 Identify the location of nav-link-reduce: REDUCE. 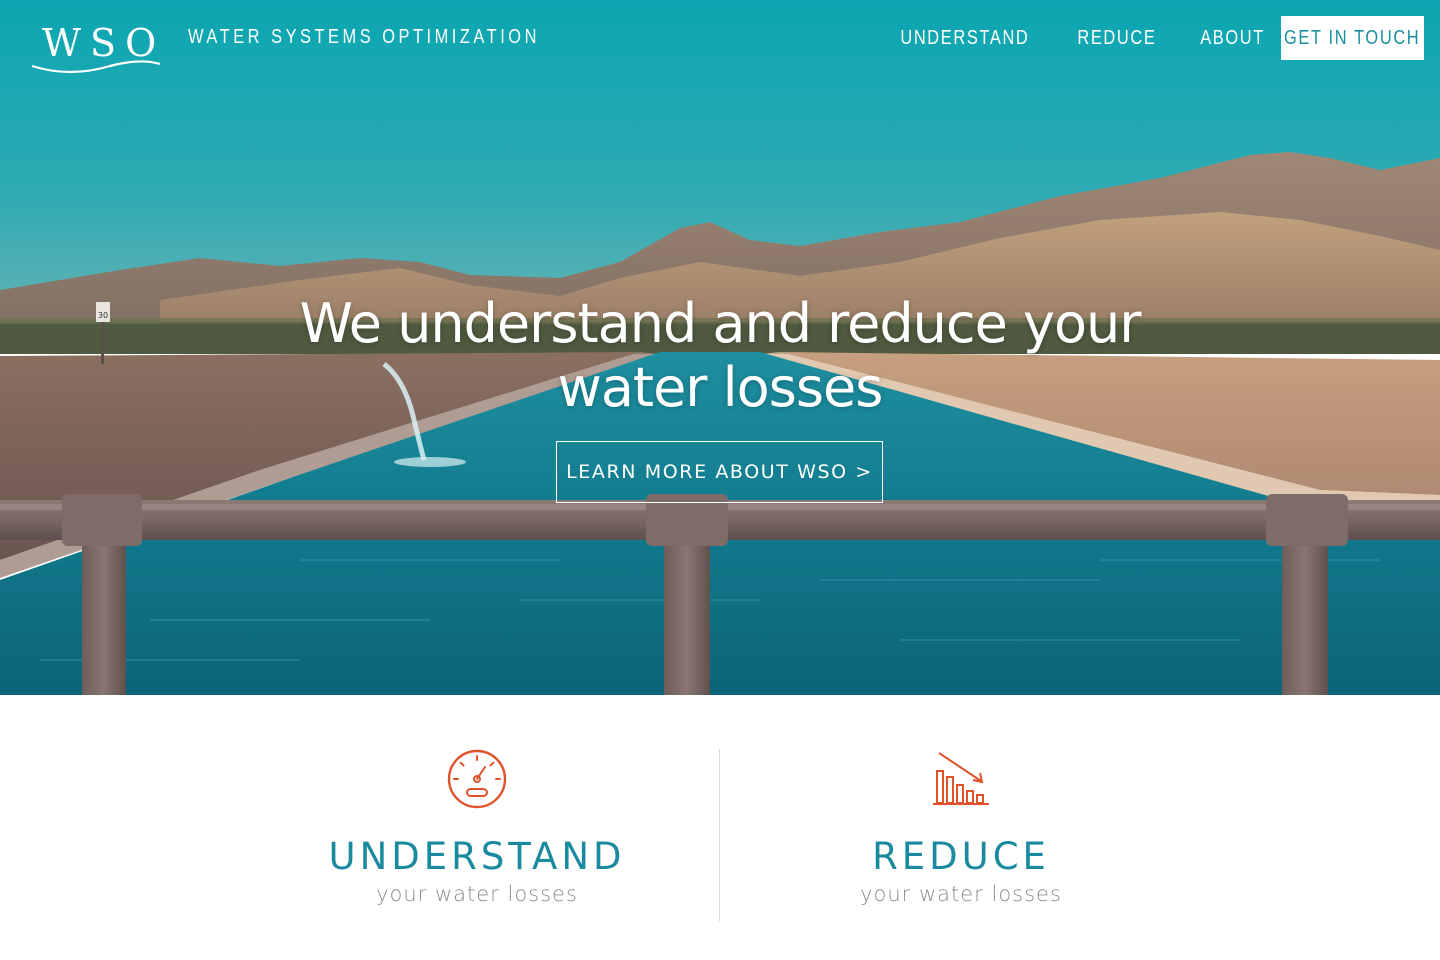
(1116, 38).